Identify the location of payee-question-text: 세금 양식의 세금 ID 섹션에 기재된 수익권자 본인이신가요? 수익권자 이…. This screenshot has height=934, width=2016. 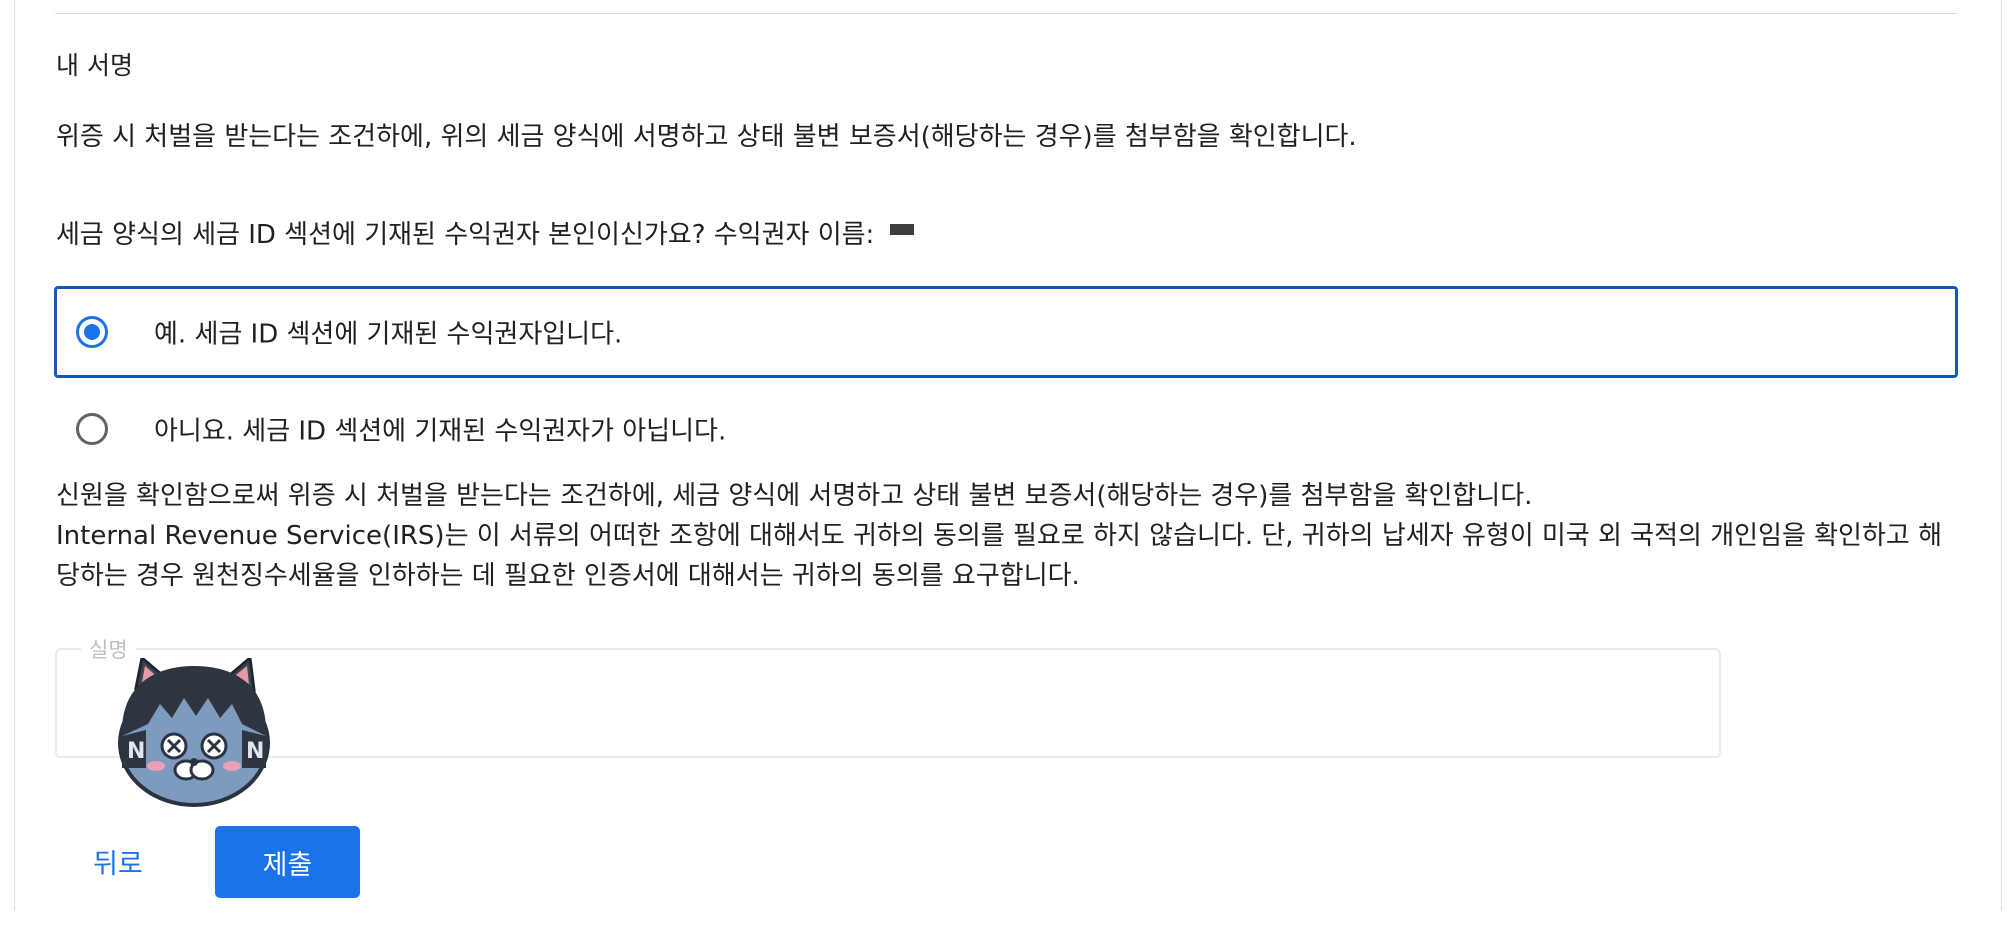
(465, 235).